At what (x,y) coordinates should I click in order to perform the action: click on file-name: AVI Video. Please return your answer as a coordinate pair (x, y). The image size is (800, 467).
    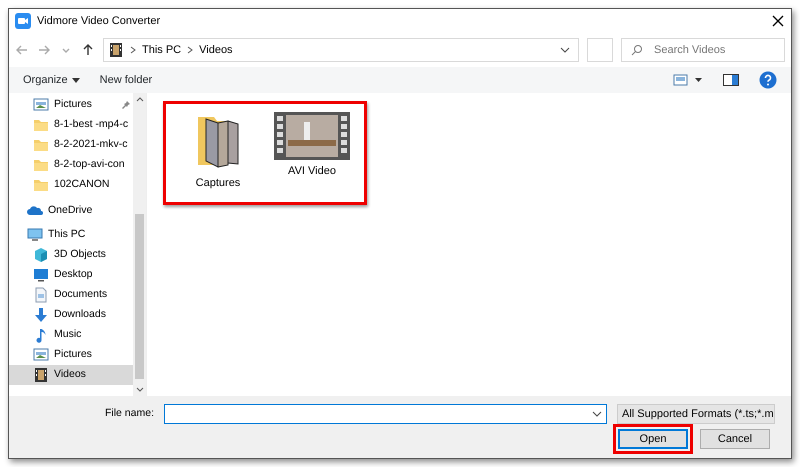
    Looking at the image, I should click on (312, 171).